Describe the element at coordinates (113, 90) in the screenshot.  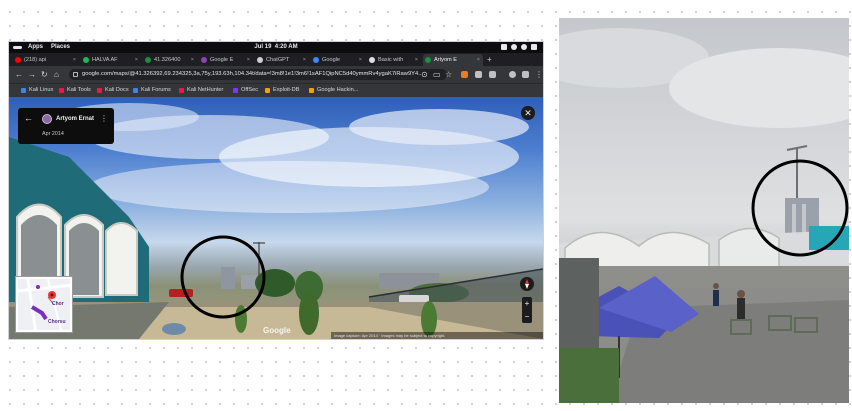
I see `bookmark-item: Kali Docs` at that location.